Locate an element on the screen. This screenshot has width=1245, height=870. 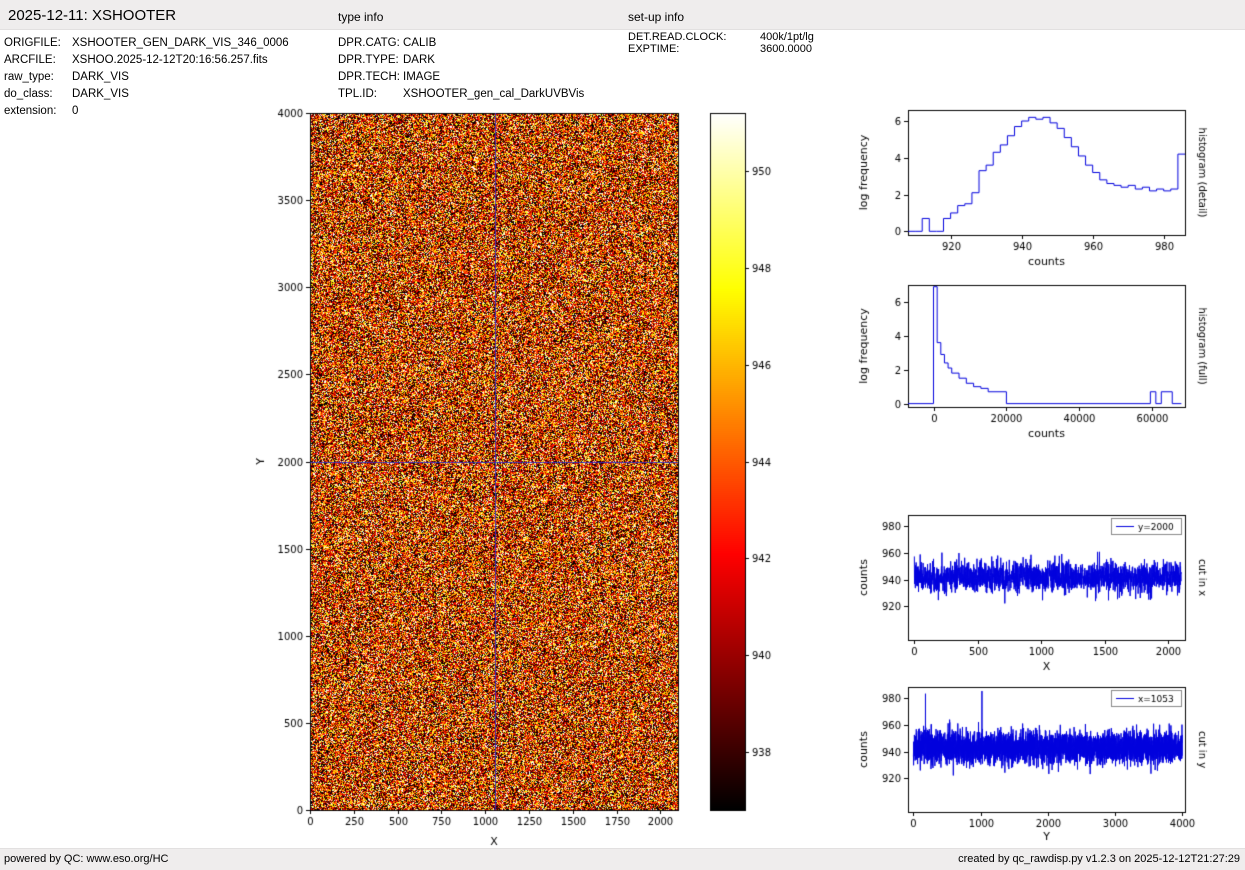
info-label: DPR.CATG: is located at coordinates (369, 43).